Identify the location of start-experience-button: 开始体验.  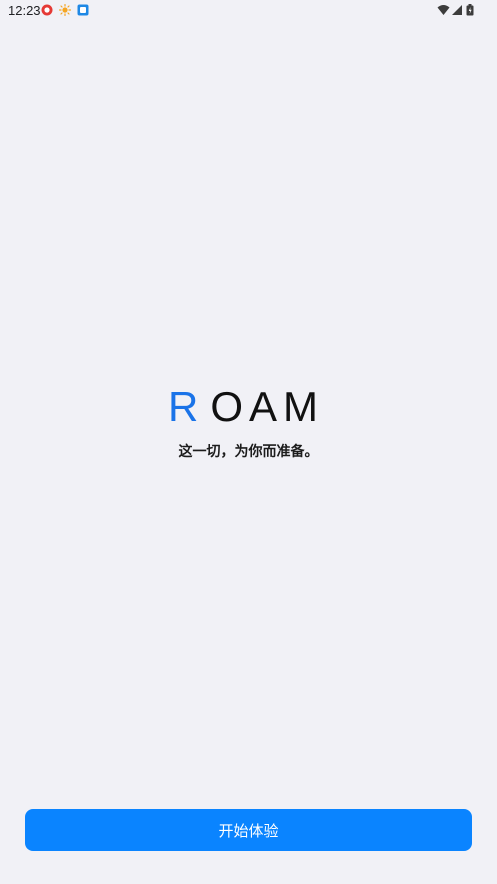
(248, 830).